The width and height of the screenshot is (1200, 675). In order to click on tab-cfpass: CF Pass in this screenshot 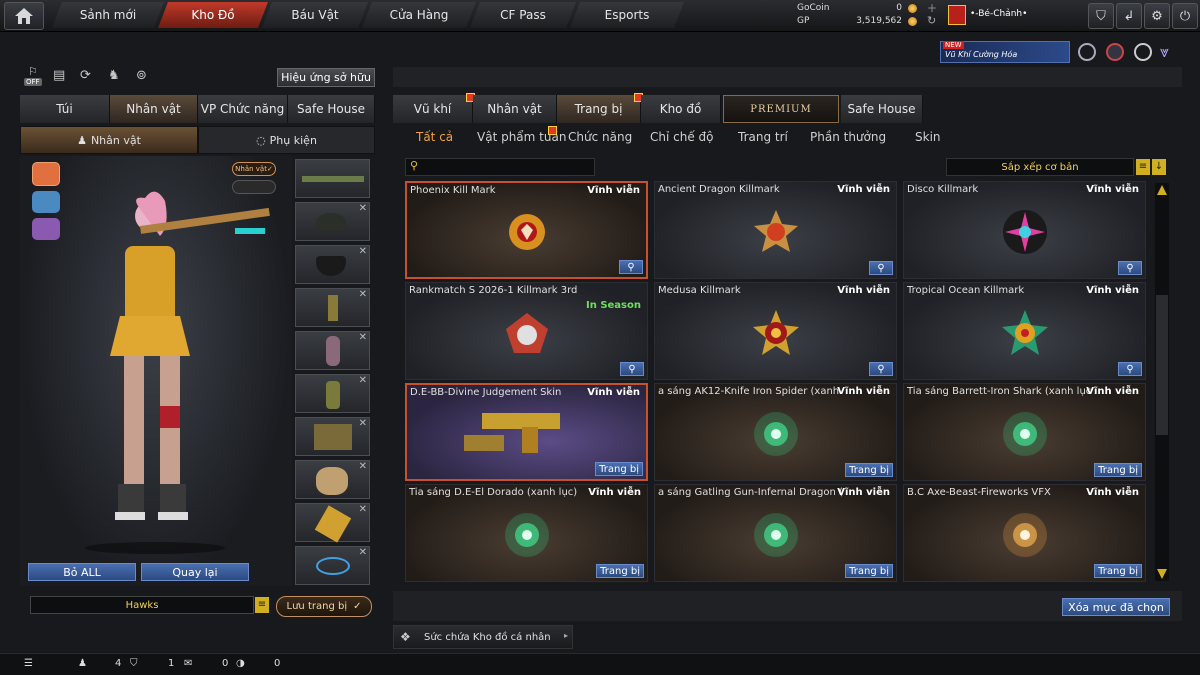, I will do `click(523, 15)`.